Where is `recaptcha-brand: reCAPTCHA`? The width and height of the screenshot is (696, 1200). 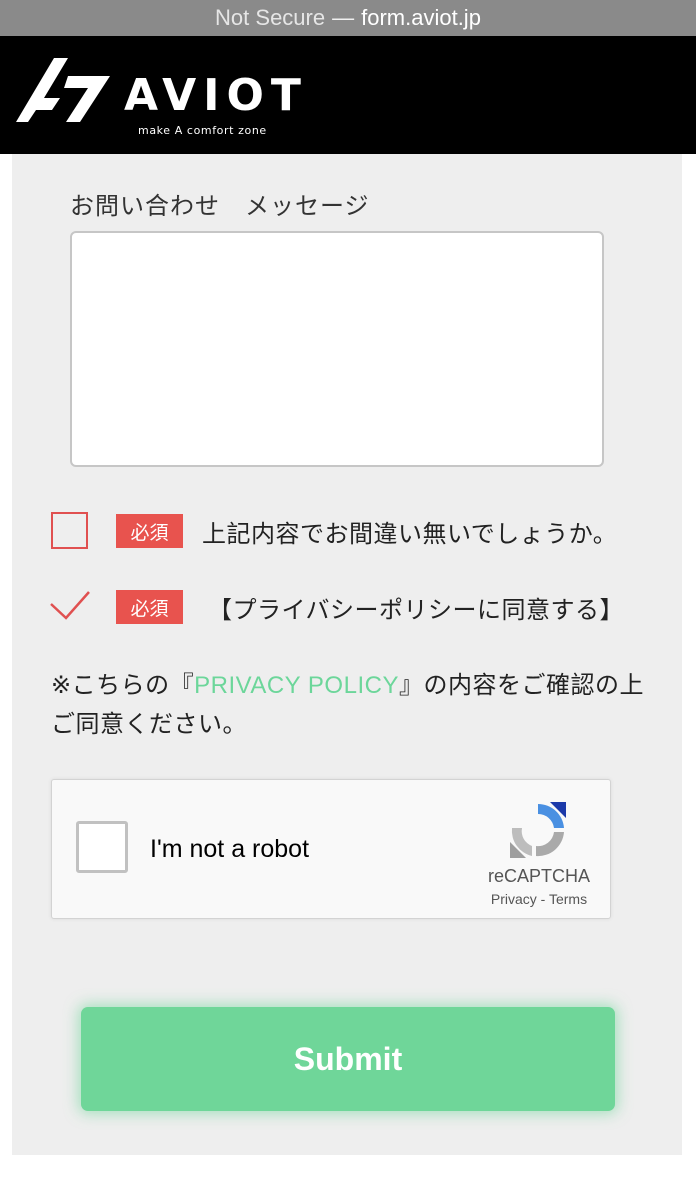 recaptcha-brand: reCAPTCHA is located at coordinates (538, 876).